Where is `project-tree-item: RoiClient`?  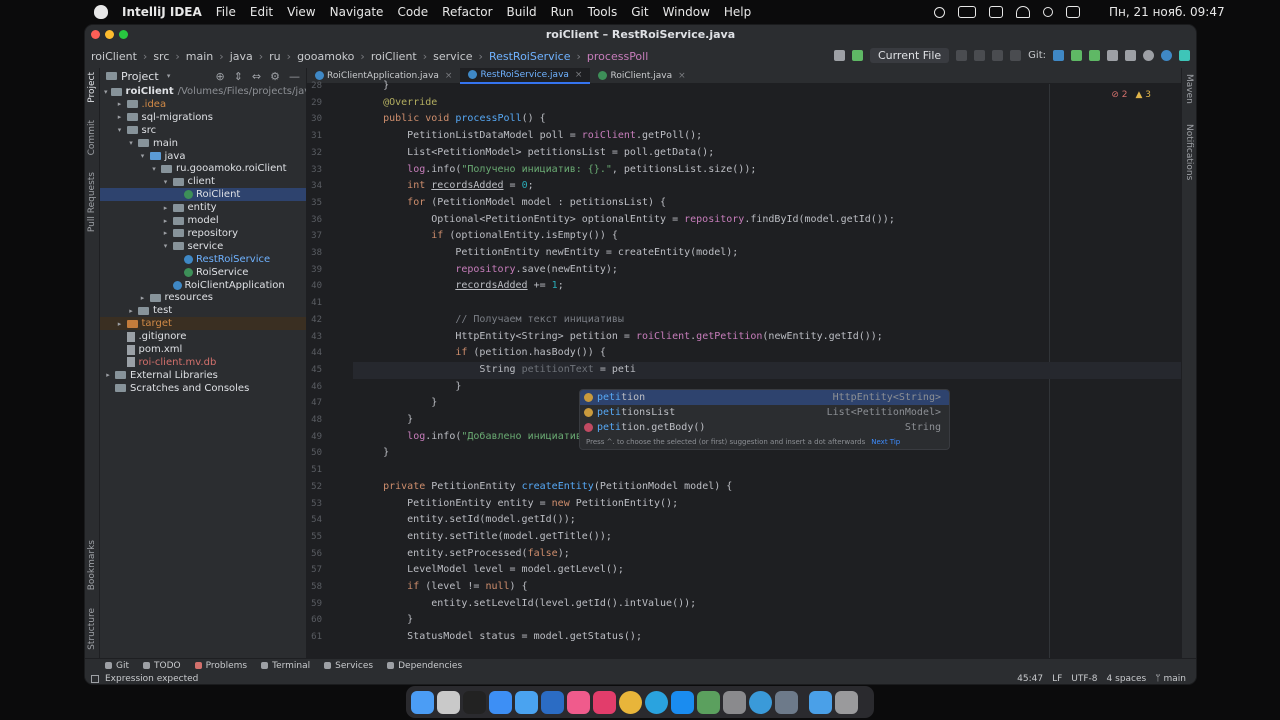
project-tree-item: RoiClient is located at coordinates (203, 195).